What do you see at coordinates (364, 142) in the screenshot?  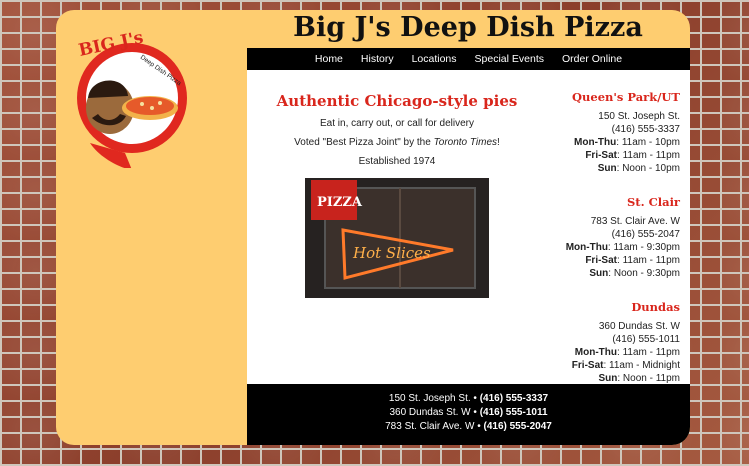 I see `award-prefix: Voted "Best Pizza Joint" by the` at bounding box center [364, 142].